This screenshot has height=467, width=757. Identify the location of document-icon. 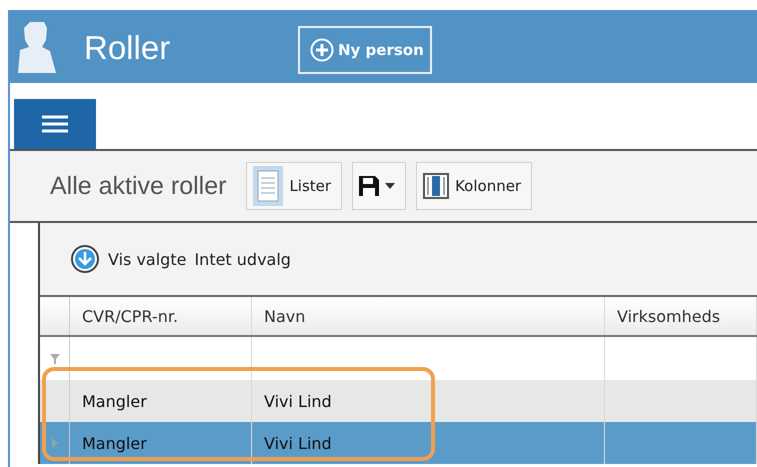
(268, 186).